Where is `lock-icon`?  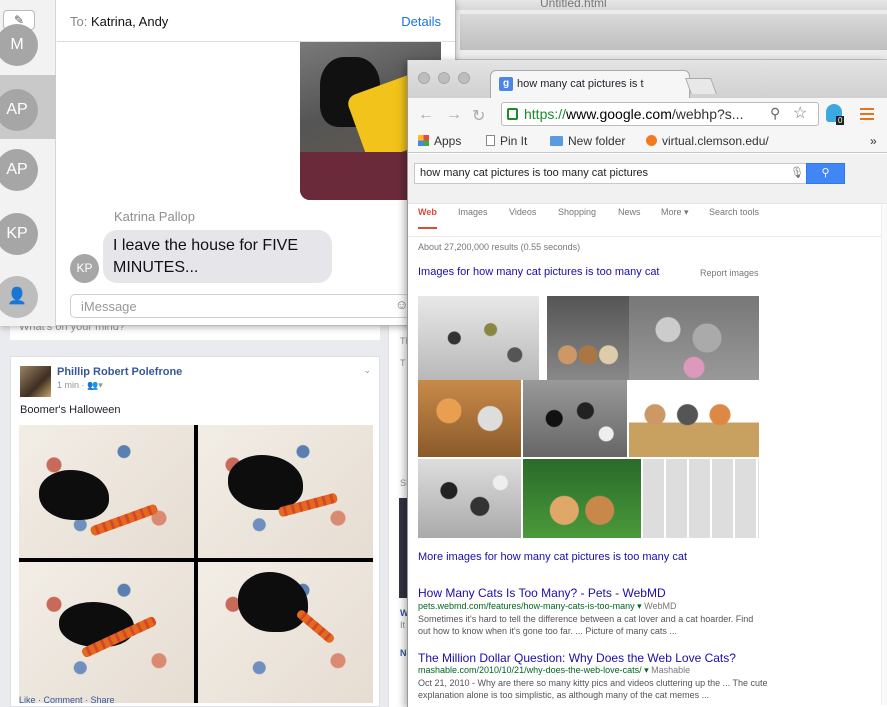
lock-icon is located at coordinates (512, 114).